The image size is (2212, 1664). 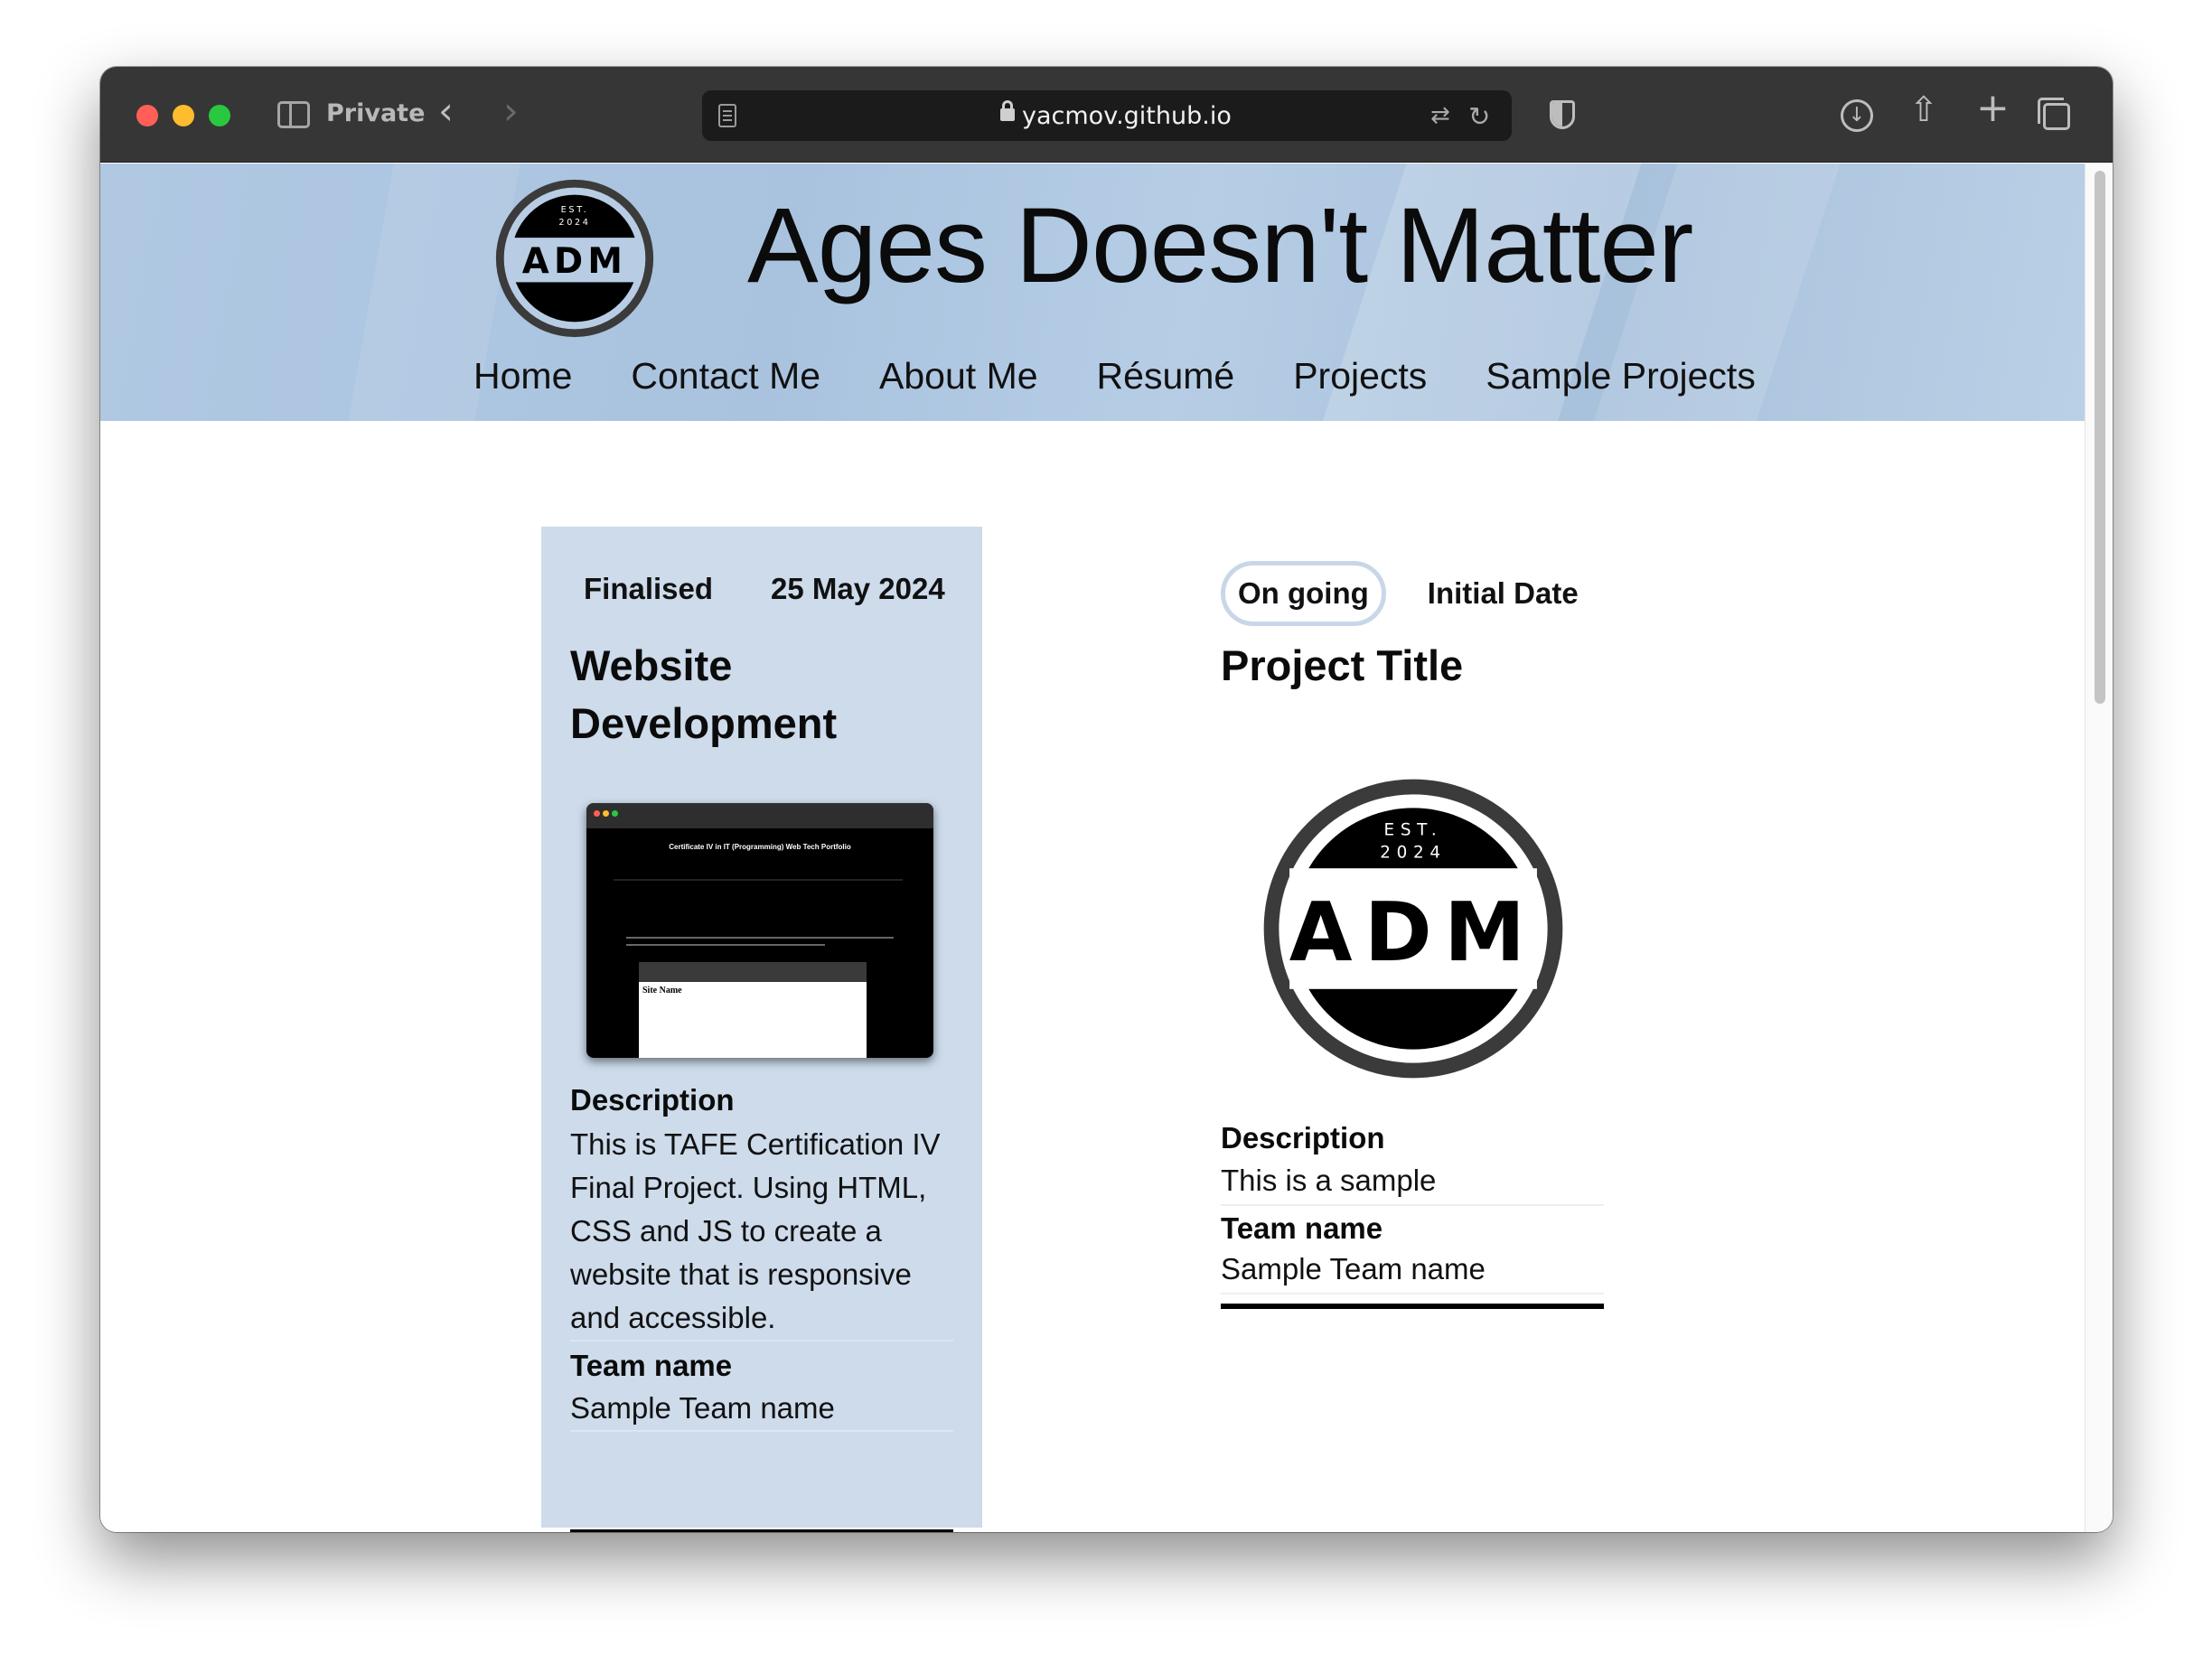 What do you see at coordinates (2054, 114) in the screenshot?
I see `tab-overview-icon` at bounding box center [2054, 114].